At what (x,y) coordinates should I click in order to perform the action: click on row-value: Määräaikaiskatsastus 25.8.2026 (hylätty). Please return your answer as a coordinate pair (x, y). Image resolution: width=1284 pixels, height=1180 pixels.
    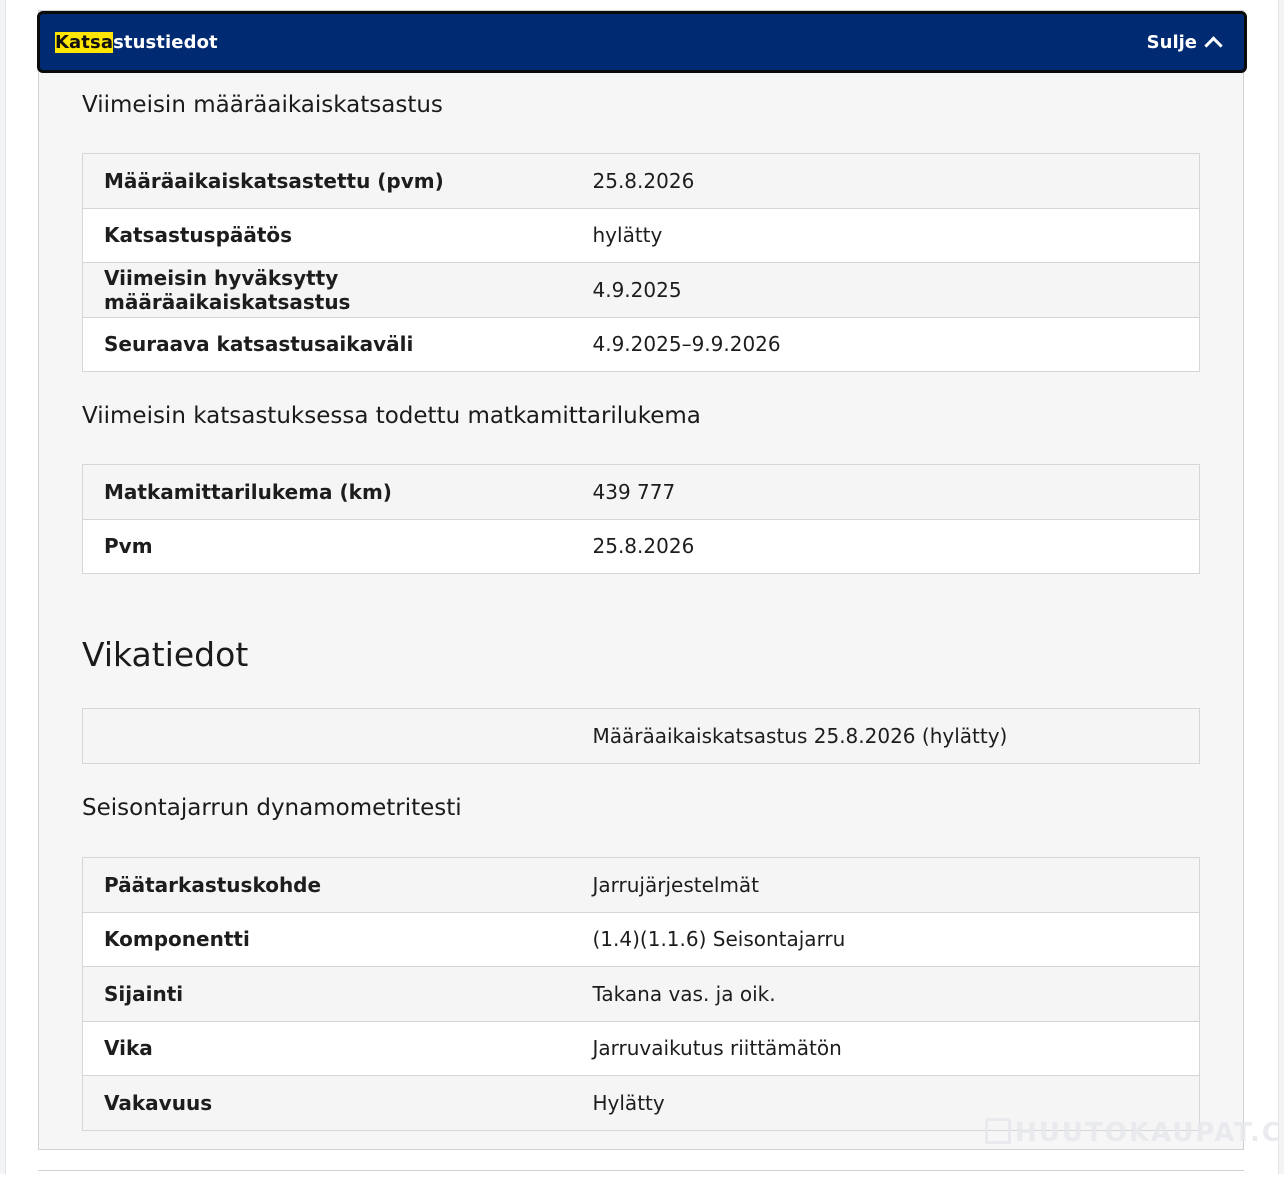
    Looking at the image, I should click on (885, 736).